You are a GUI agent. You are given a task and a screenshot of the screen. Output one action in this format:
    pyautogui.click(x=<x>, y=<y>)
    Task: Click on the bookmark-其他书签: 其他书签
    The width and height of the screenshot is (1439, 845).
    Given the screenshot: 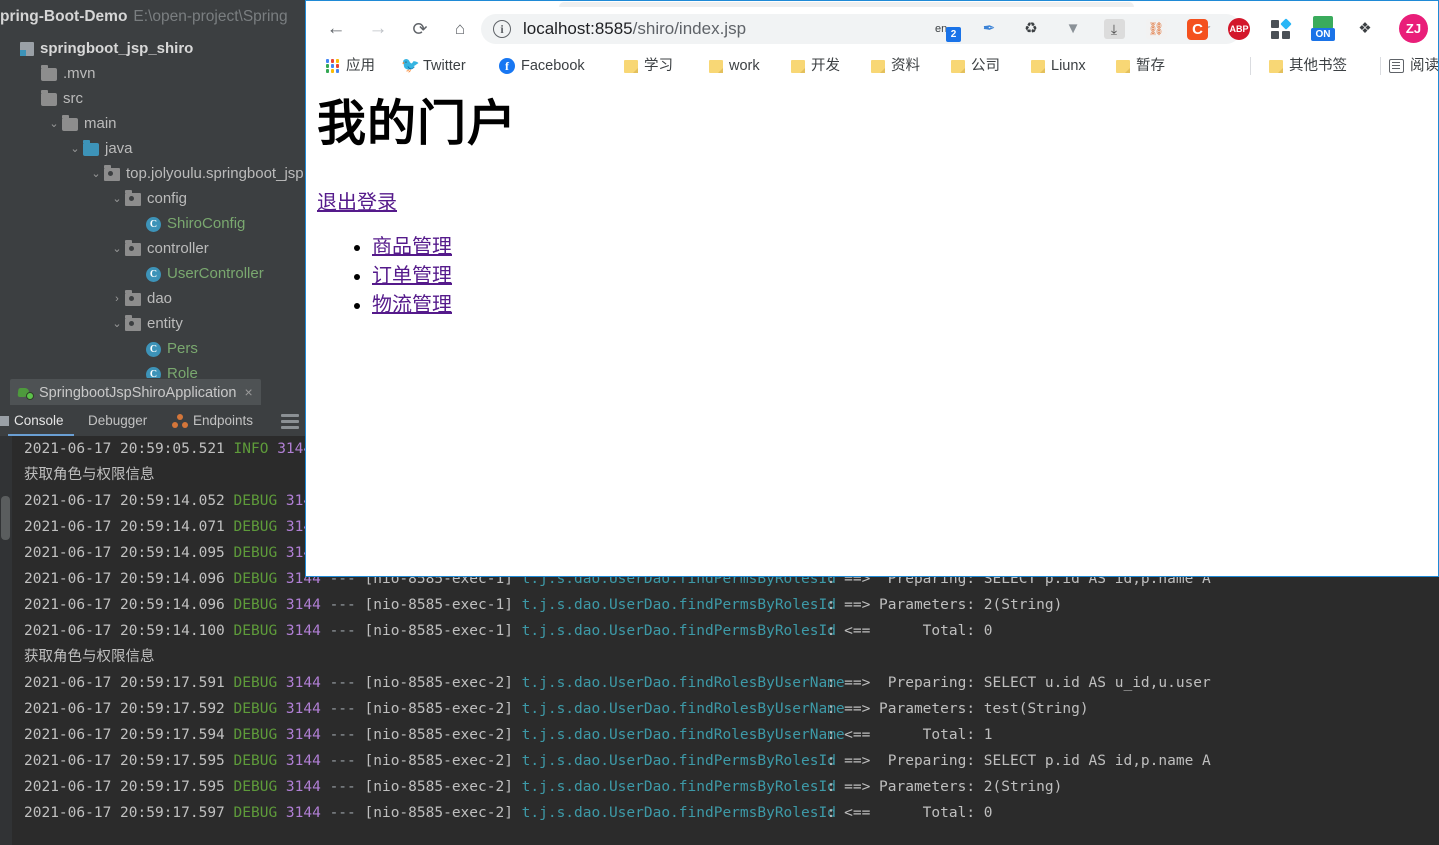 What is the action you would take?
    pyautogui.click(x=1308, y=66)
    